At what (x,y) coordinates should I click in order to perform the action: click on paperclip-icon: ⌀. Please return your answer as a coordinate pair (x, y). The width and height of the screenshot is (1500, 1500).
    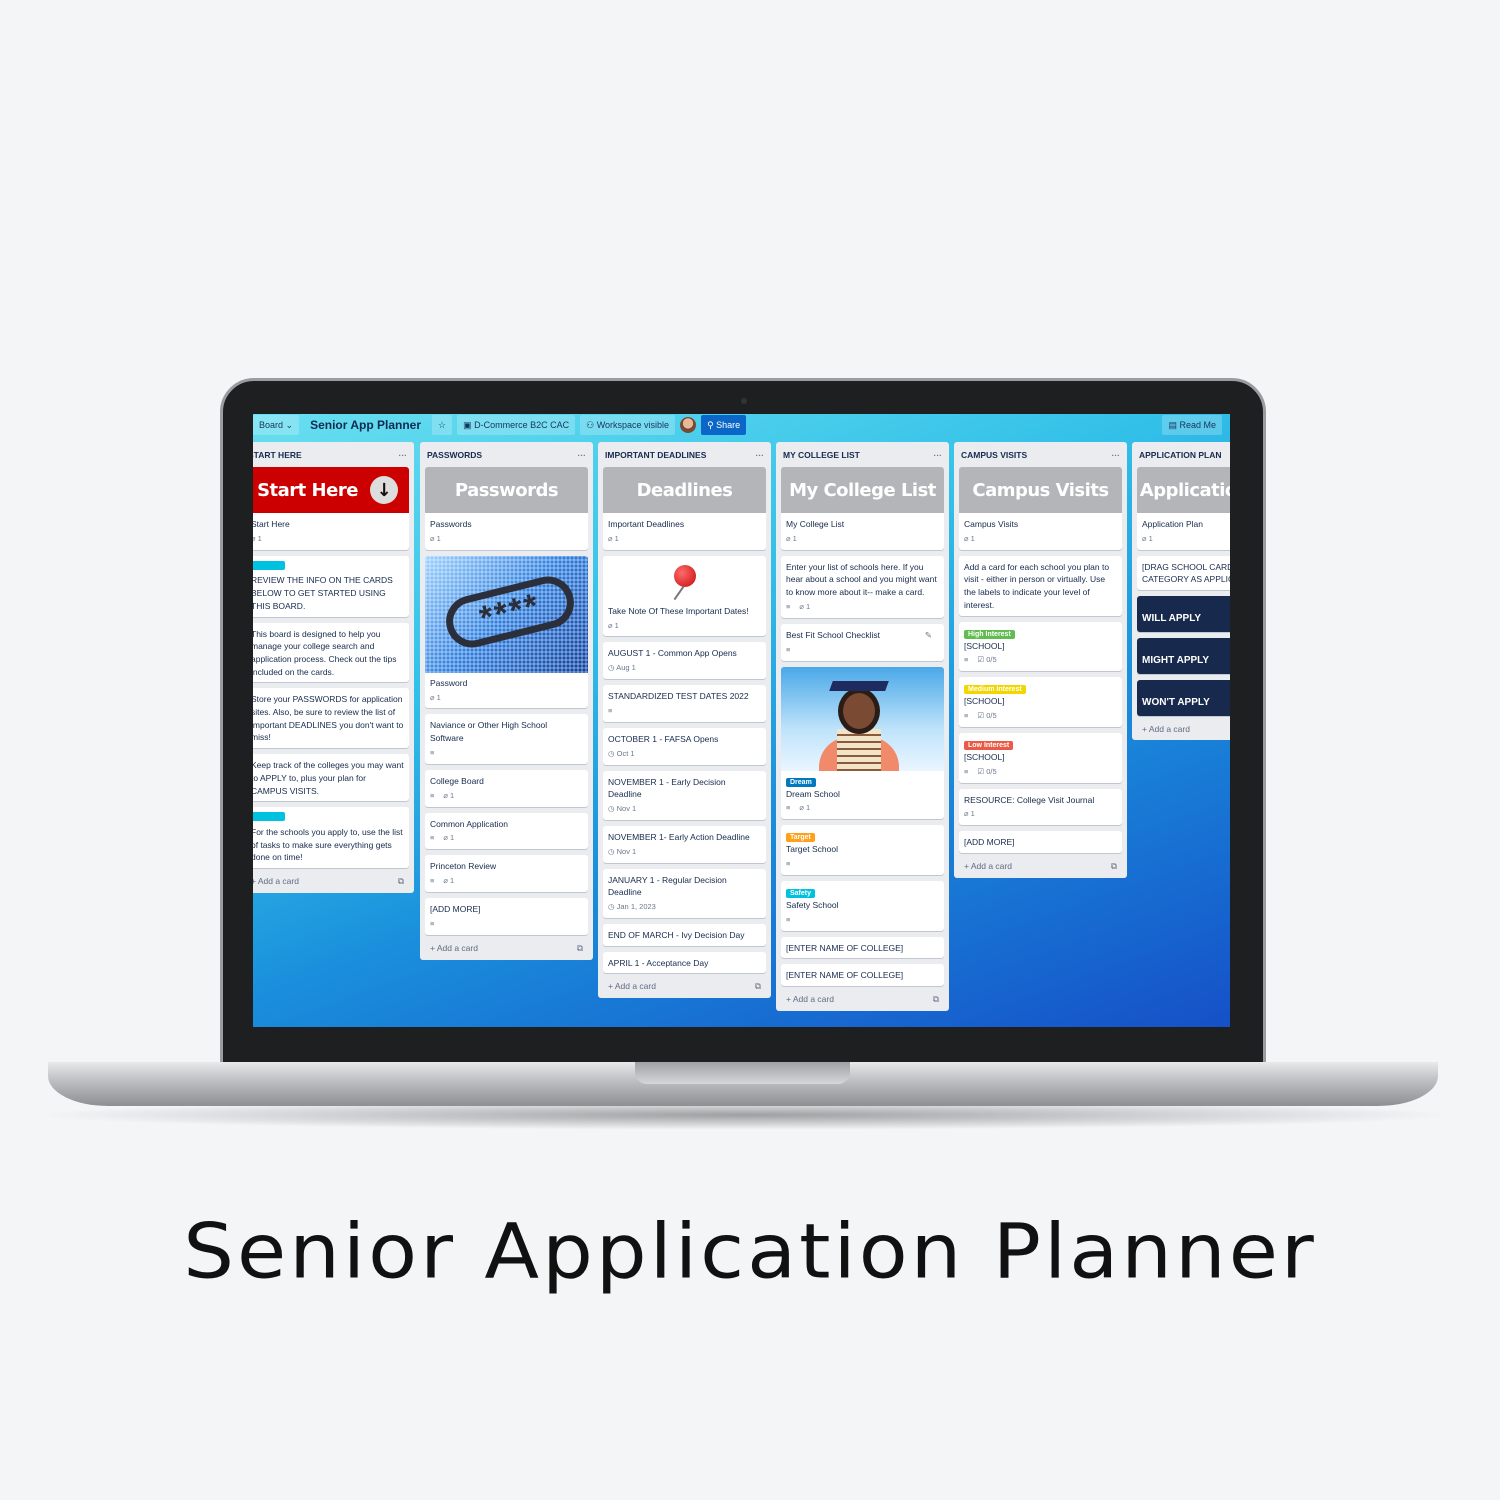
    Looking at the image, I should click on (611, 538).